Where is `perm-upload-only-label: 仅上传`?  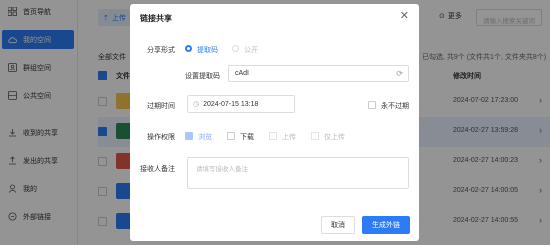 perm-upload-only-label: 仅上传 is located at coordinates (334, 137).